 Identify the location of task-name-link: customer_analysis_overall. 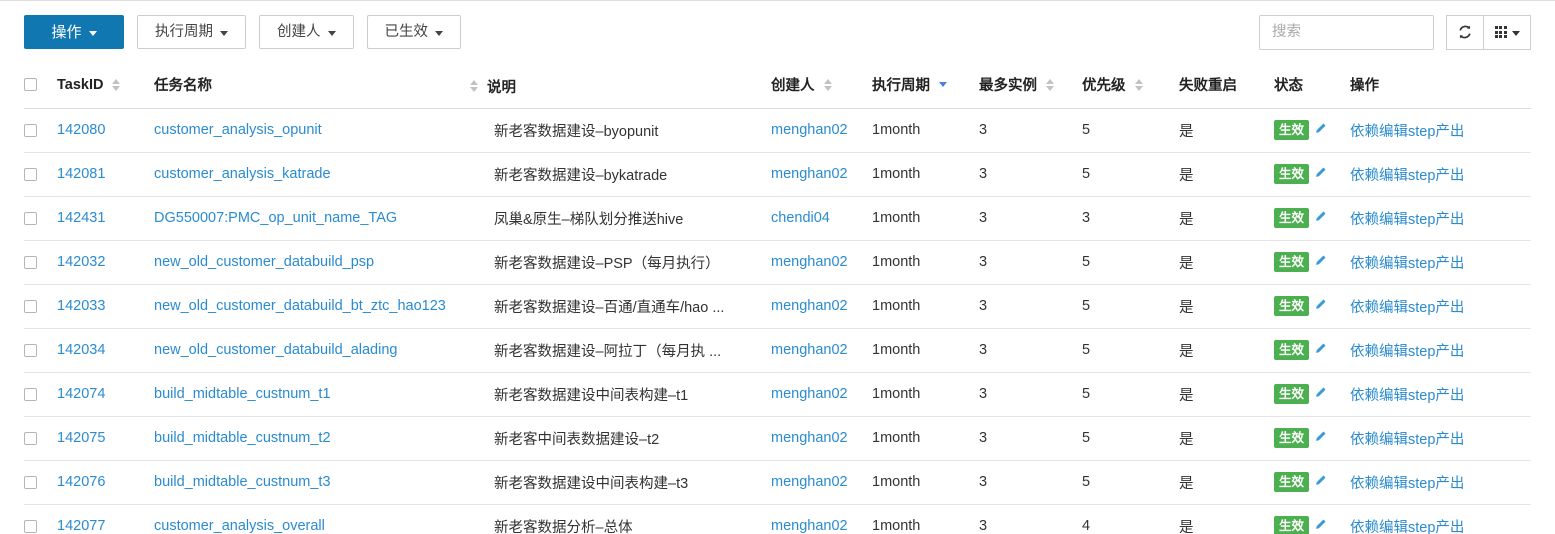
(239, 526).